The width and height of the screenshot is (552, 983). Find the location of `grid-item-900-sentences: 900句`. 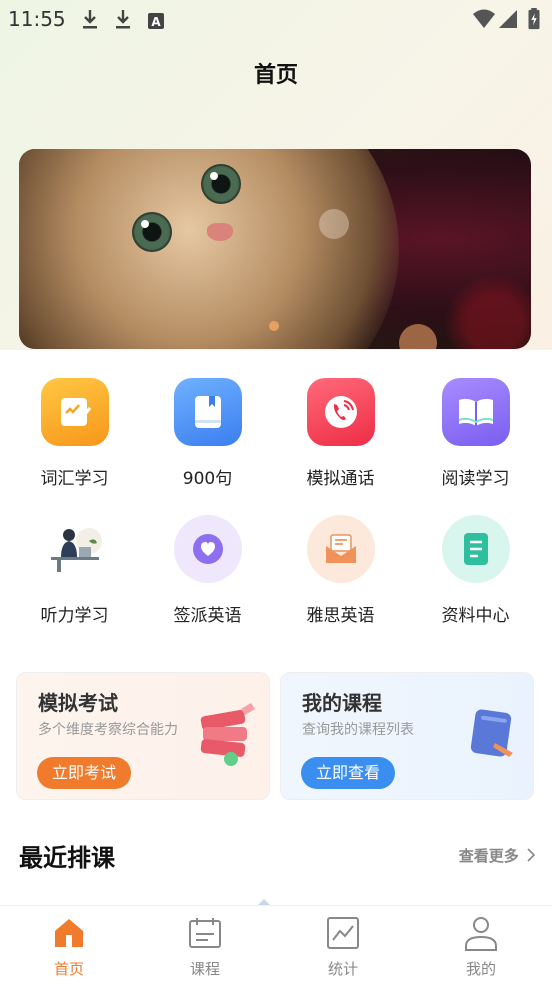

grid-item-900-sentences: 900句 is located at coordinates (207, 433).